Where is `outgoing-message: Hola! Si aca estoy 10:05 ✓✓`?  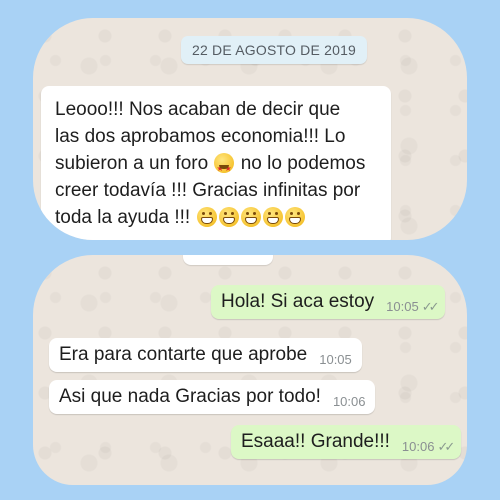 outgoing-message: Hola! Si aca estoy 10:05 ✓✓ is located at coordinates (328, 302).